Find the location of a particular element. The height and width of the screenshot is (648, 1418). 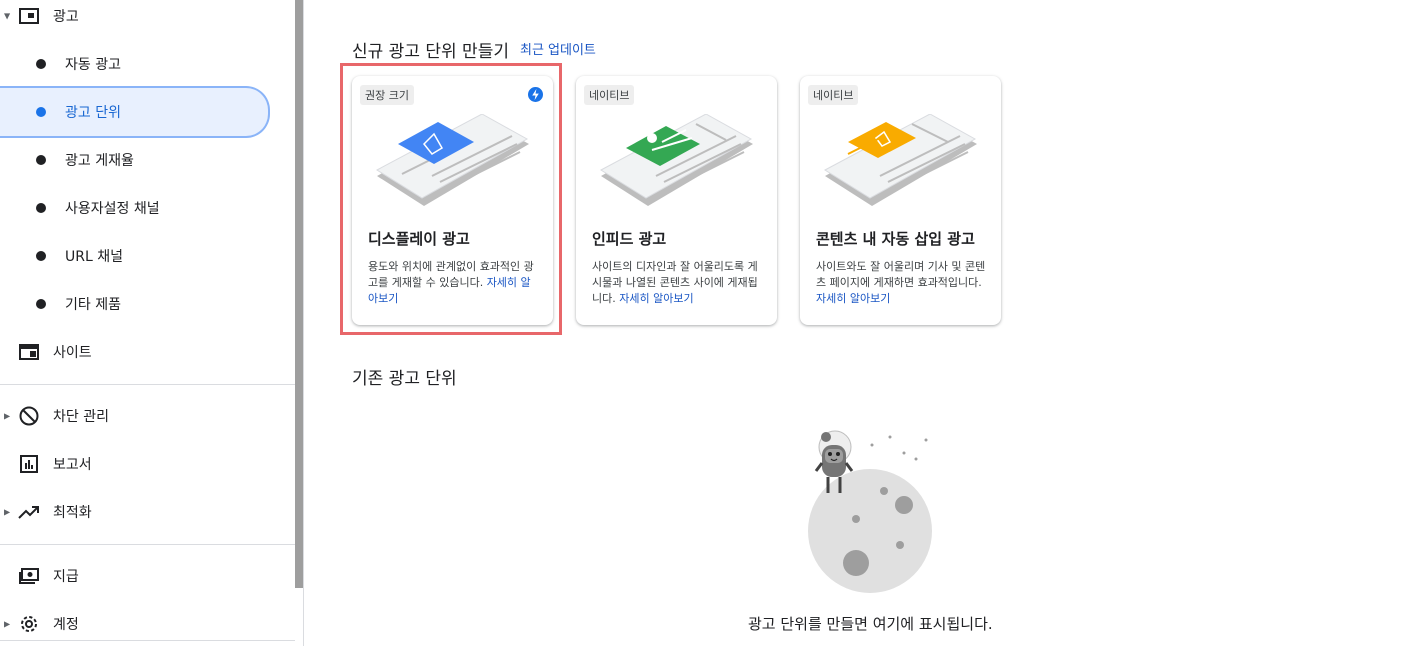

trending-up-icon is located at coordinates (29, 512).